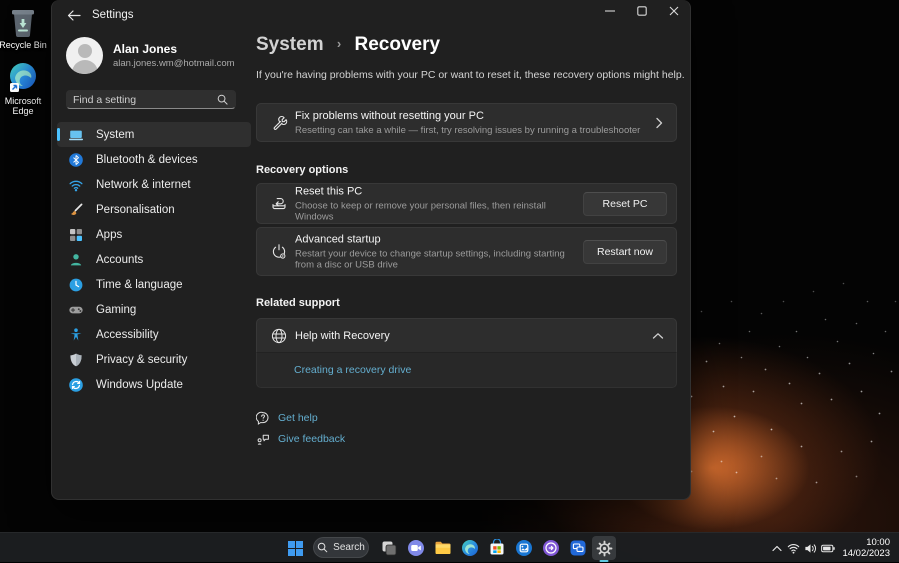 The height and width of the screenshot is (563, 899). I want to click on sidebar-item-windows-update: Windows Update, so click(154, 384).